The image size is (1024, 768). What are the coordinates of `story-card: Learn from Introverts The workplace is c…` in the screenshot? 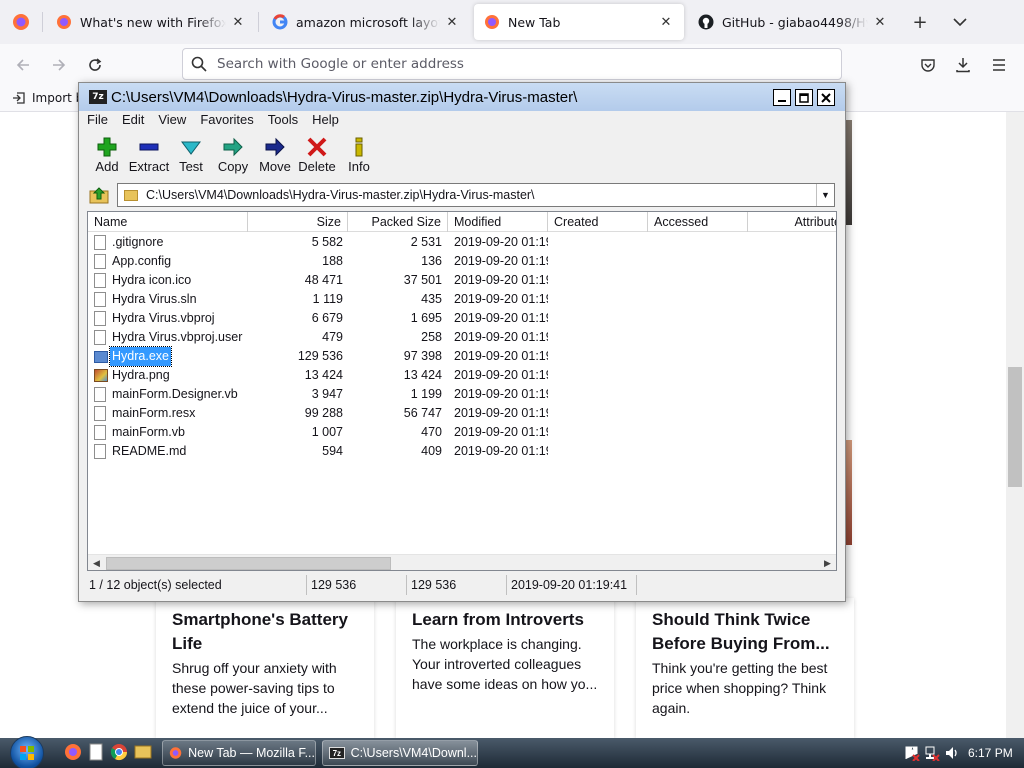 It's located at (505, 668).